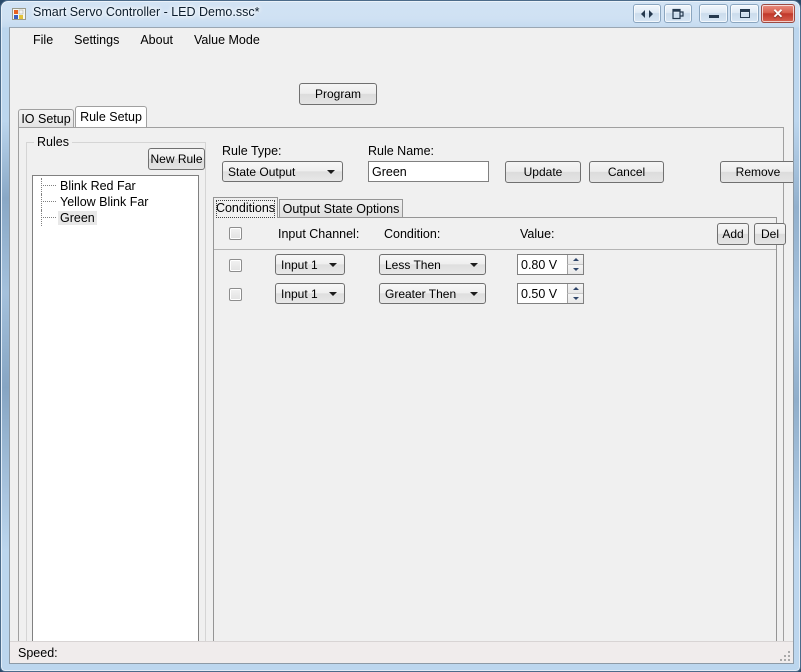 This screenshot has width=801, height=672. I want to click on rules-tree-list: Blink Red Far Yellow Blink Far Green, so click(115, 408).